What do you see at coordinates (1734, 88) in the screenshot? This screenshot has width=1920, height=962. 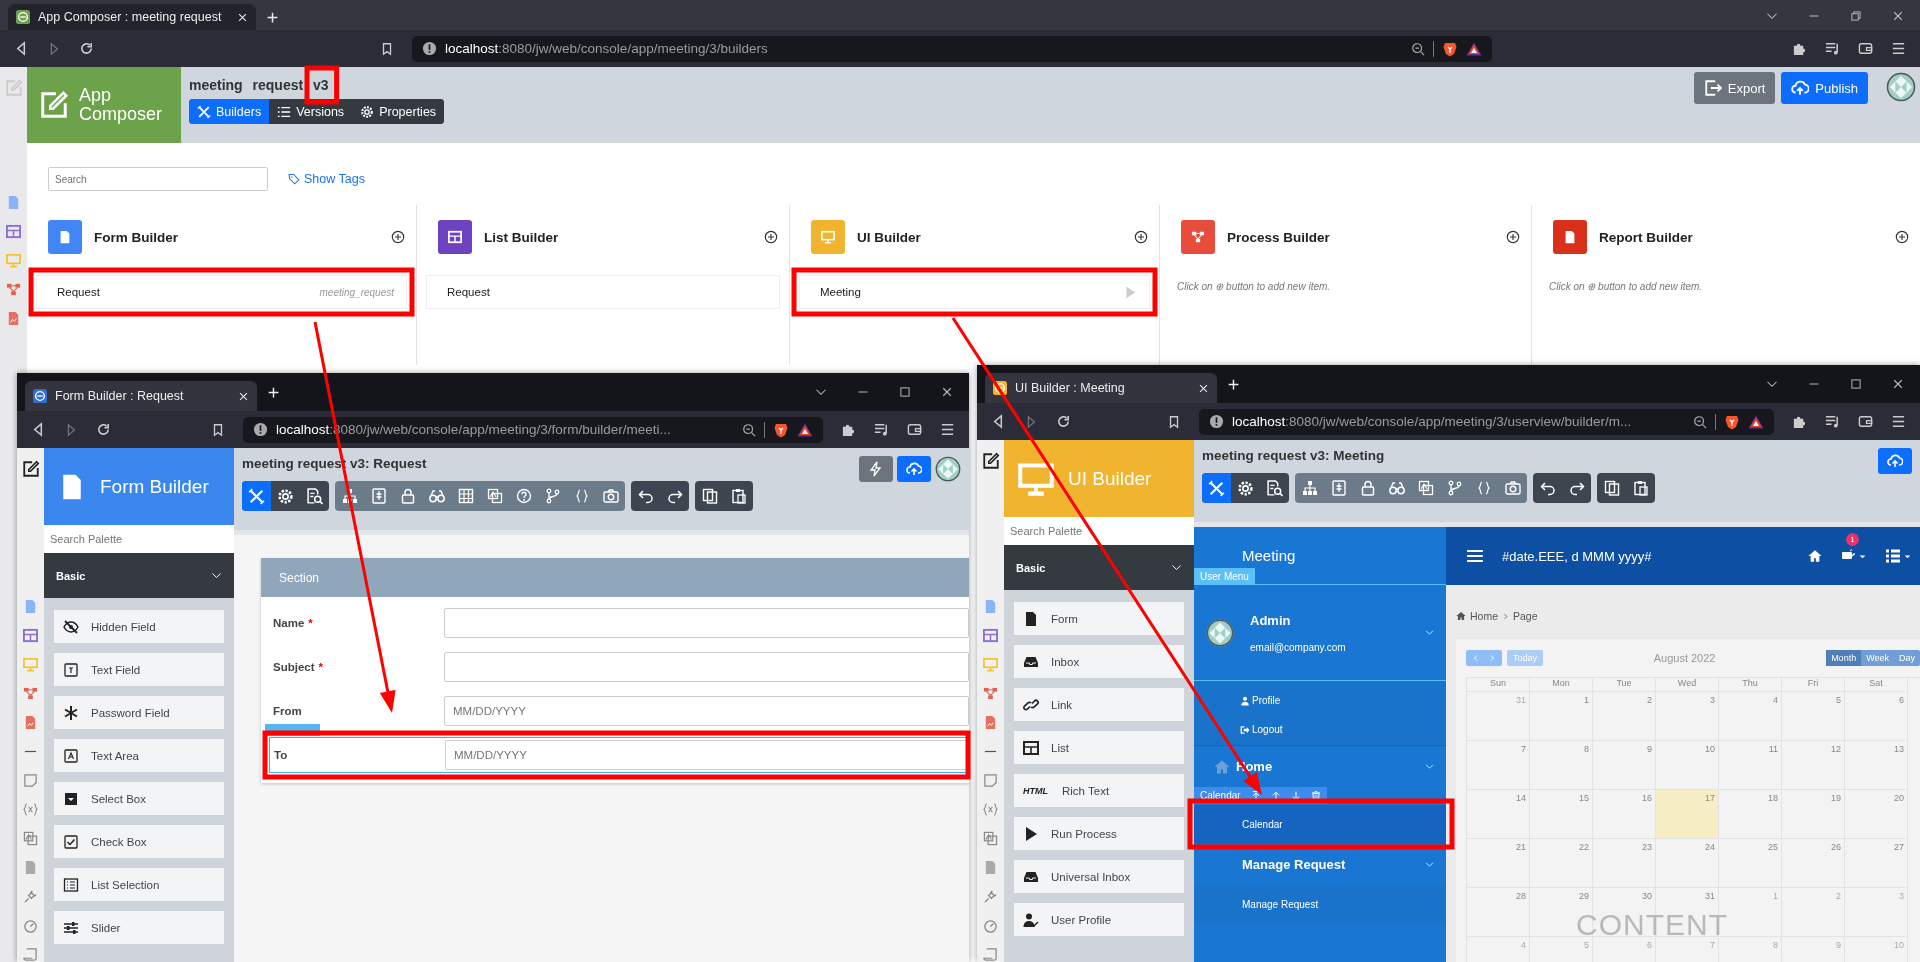 I see `export-button: Export` at bounding box center [1734, 88].